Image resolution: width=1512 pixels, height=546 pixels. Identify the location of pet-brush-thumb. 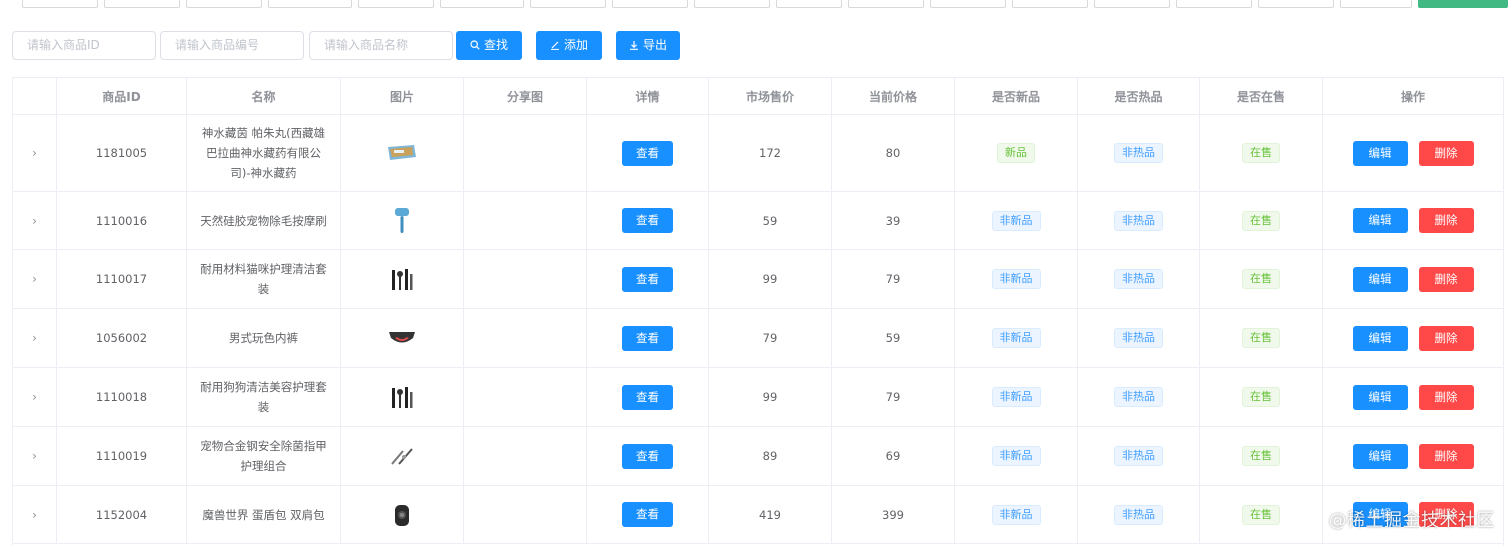
(402, 221).